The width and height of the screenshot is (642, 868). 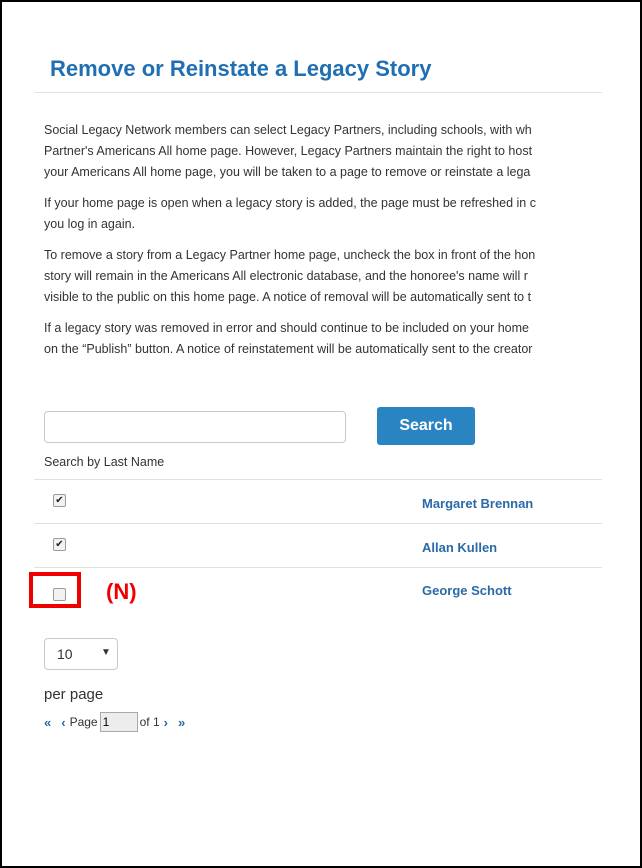 What do you see at coordinates (106, 652) in the screenshot?
I see `caret-down-icon: ▼` at bounding box center [106, 652].